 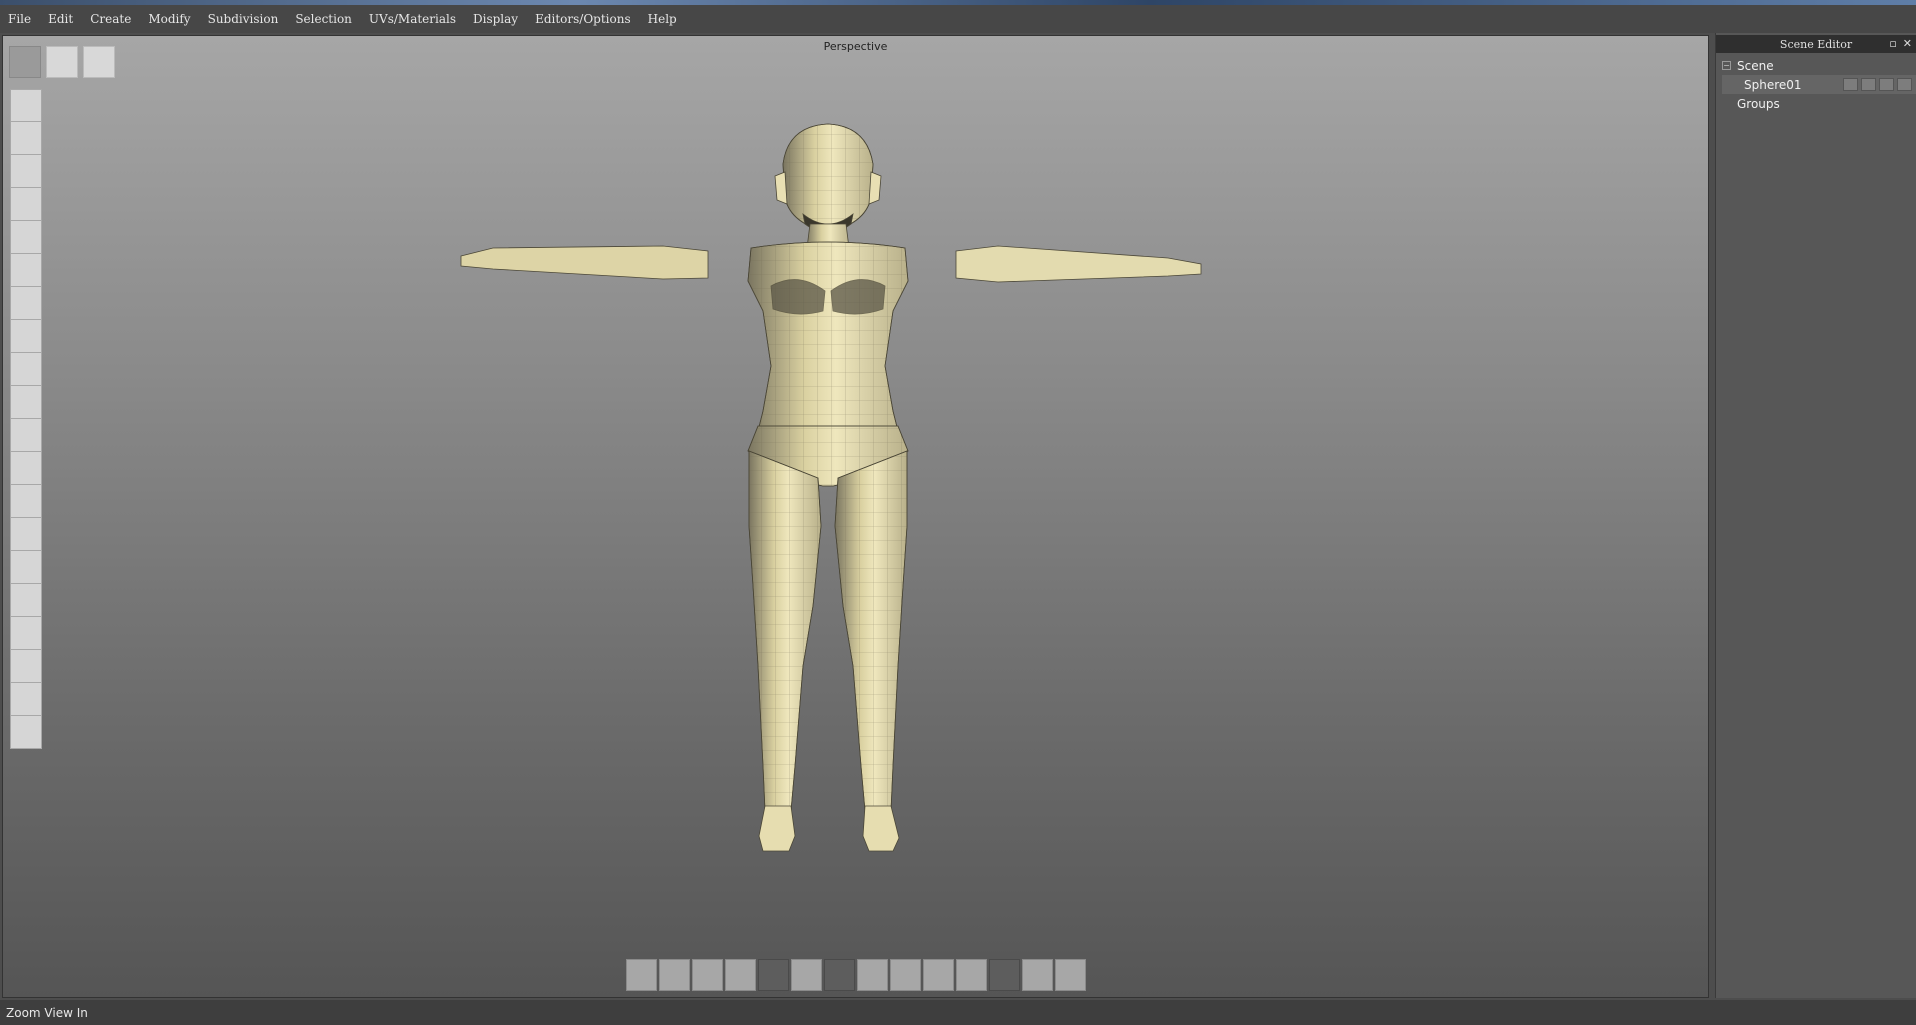 I want to click on menu-editors-options: Editors/Options, so click(x=583, y=19).